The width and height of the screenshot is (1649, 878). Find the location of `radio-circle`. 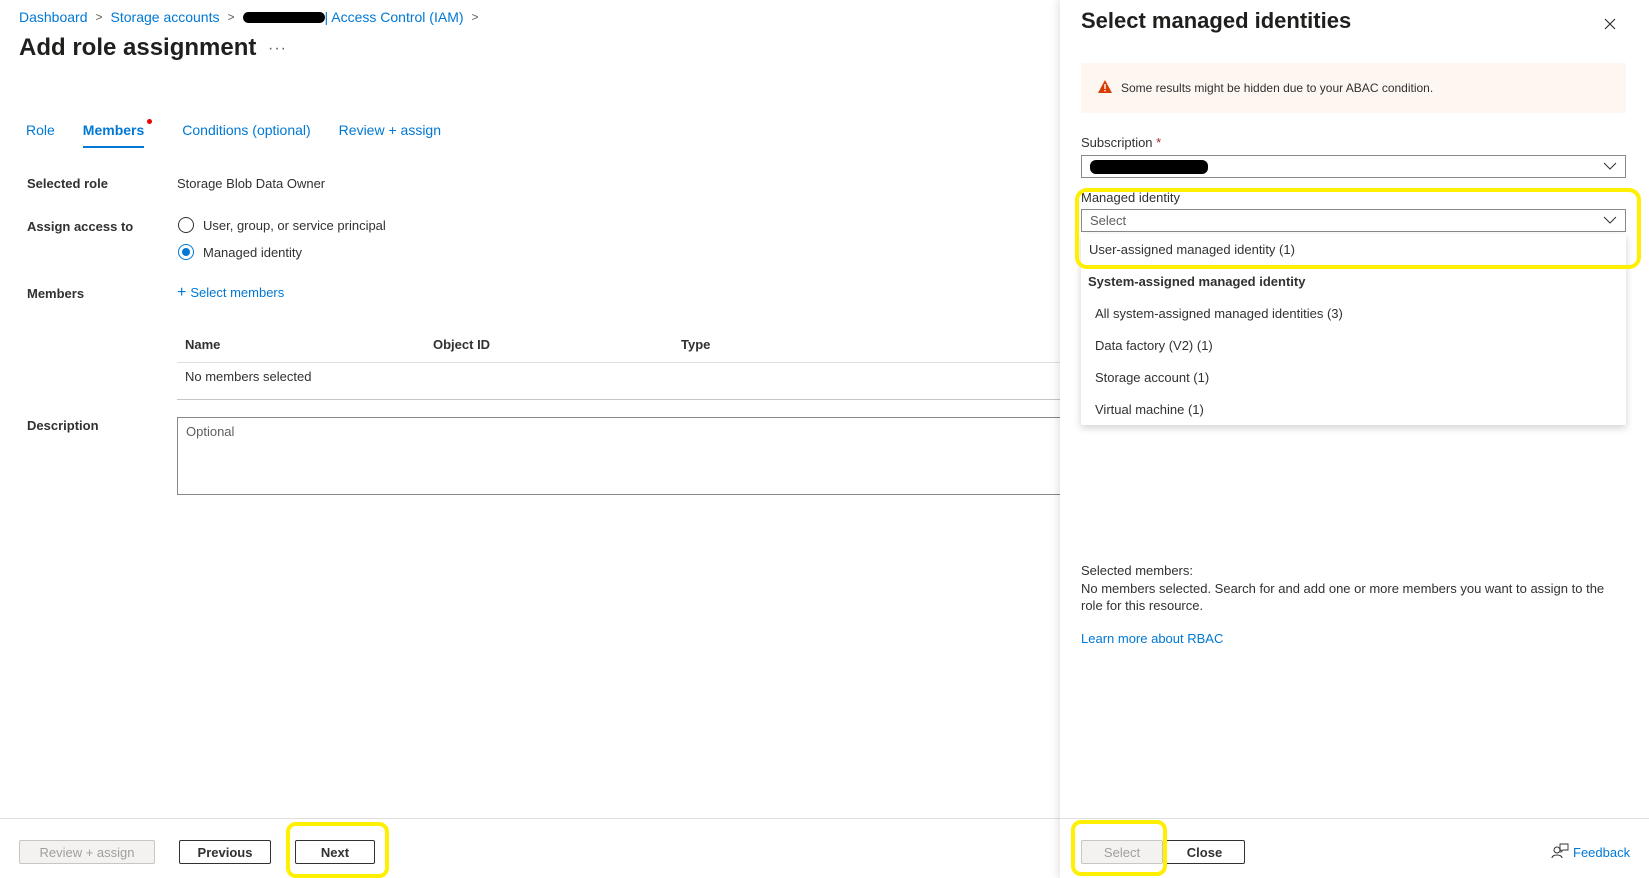

radio-circle is located at coordinates (186, 225).